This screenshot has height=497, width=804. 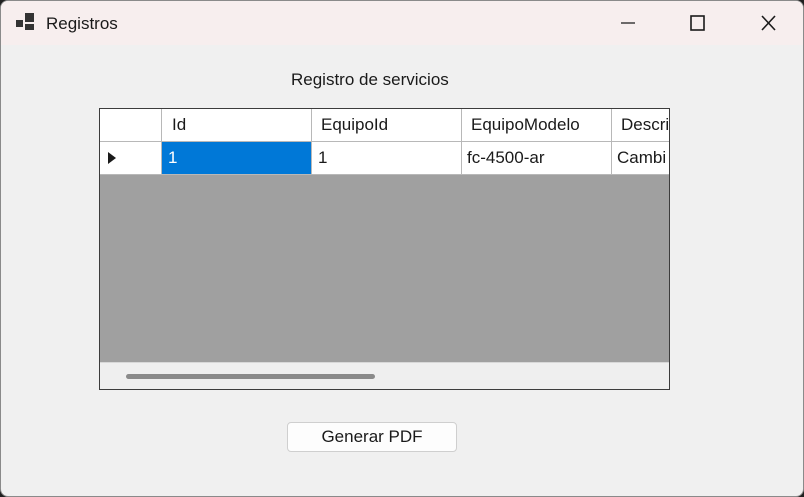 I want to click on current-row-pointer-icon, so click(x=112, y=158).